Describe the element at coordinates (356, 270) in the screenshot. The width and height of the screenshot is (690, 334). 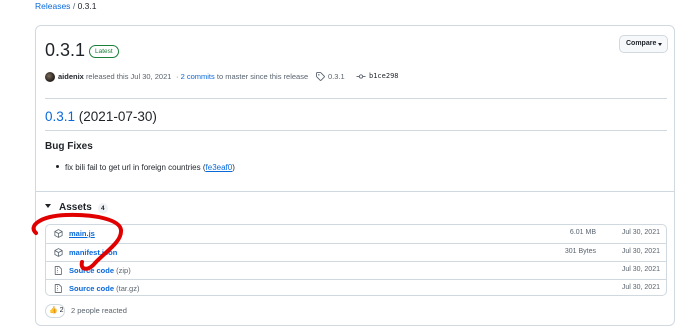
I see `asset-row: Source code (zip) Jul 30, 2021` at that location.